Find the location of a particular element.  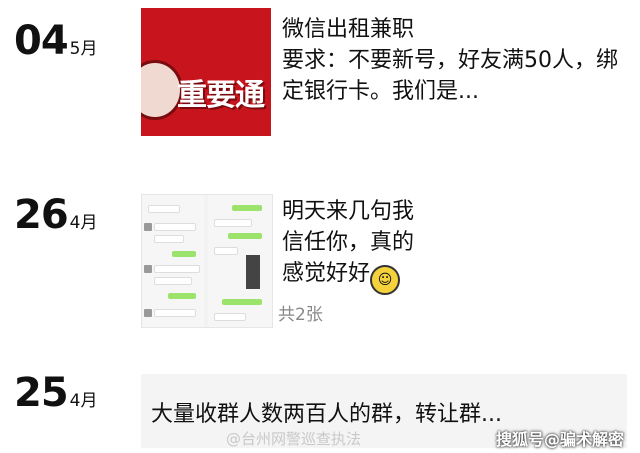

banner-text: 重要通 is located at coordinates (221, 95).